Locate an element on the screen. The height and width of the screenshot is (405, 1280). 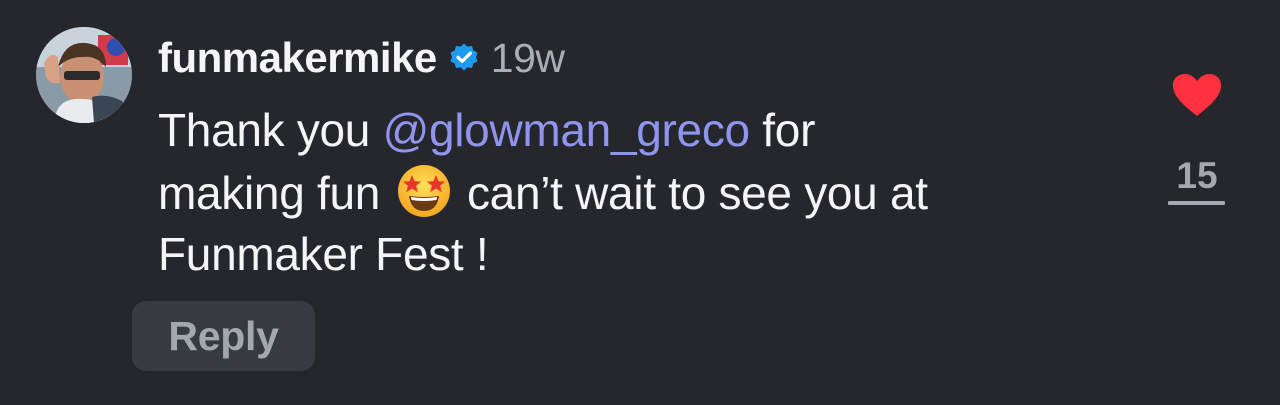
like-count: 15 is located at coordinates (1197, 176).